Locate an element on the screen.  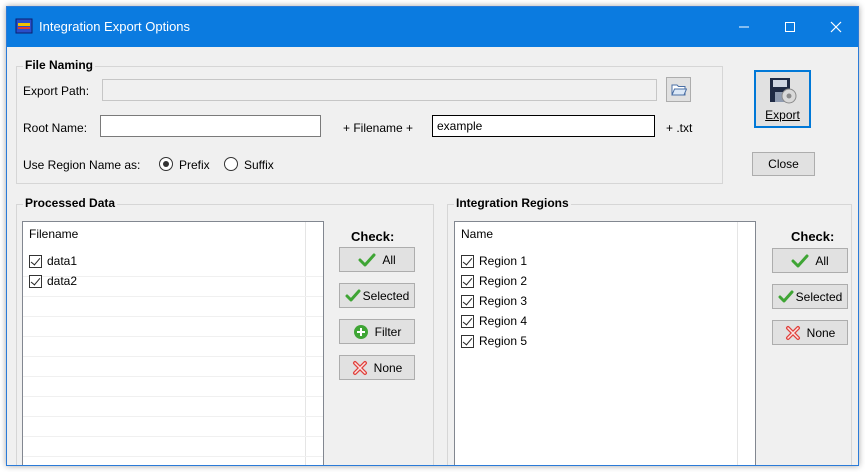
export-button-label: Export is located at coordinates (782, 115).